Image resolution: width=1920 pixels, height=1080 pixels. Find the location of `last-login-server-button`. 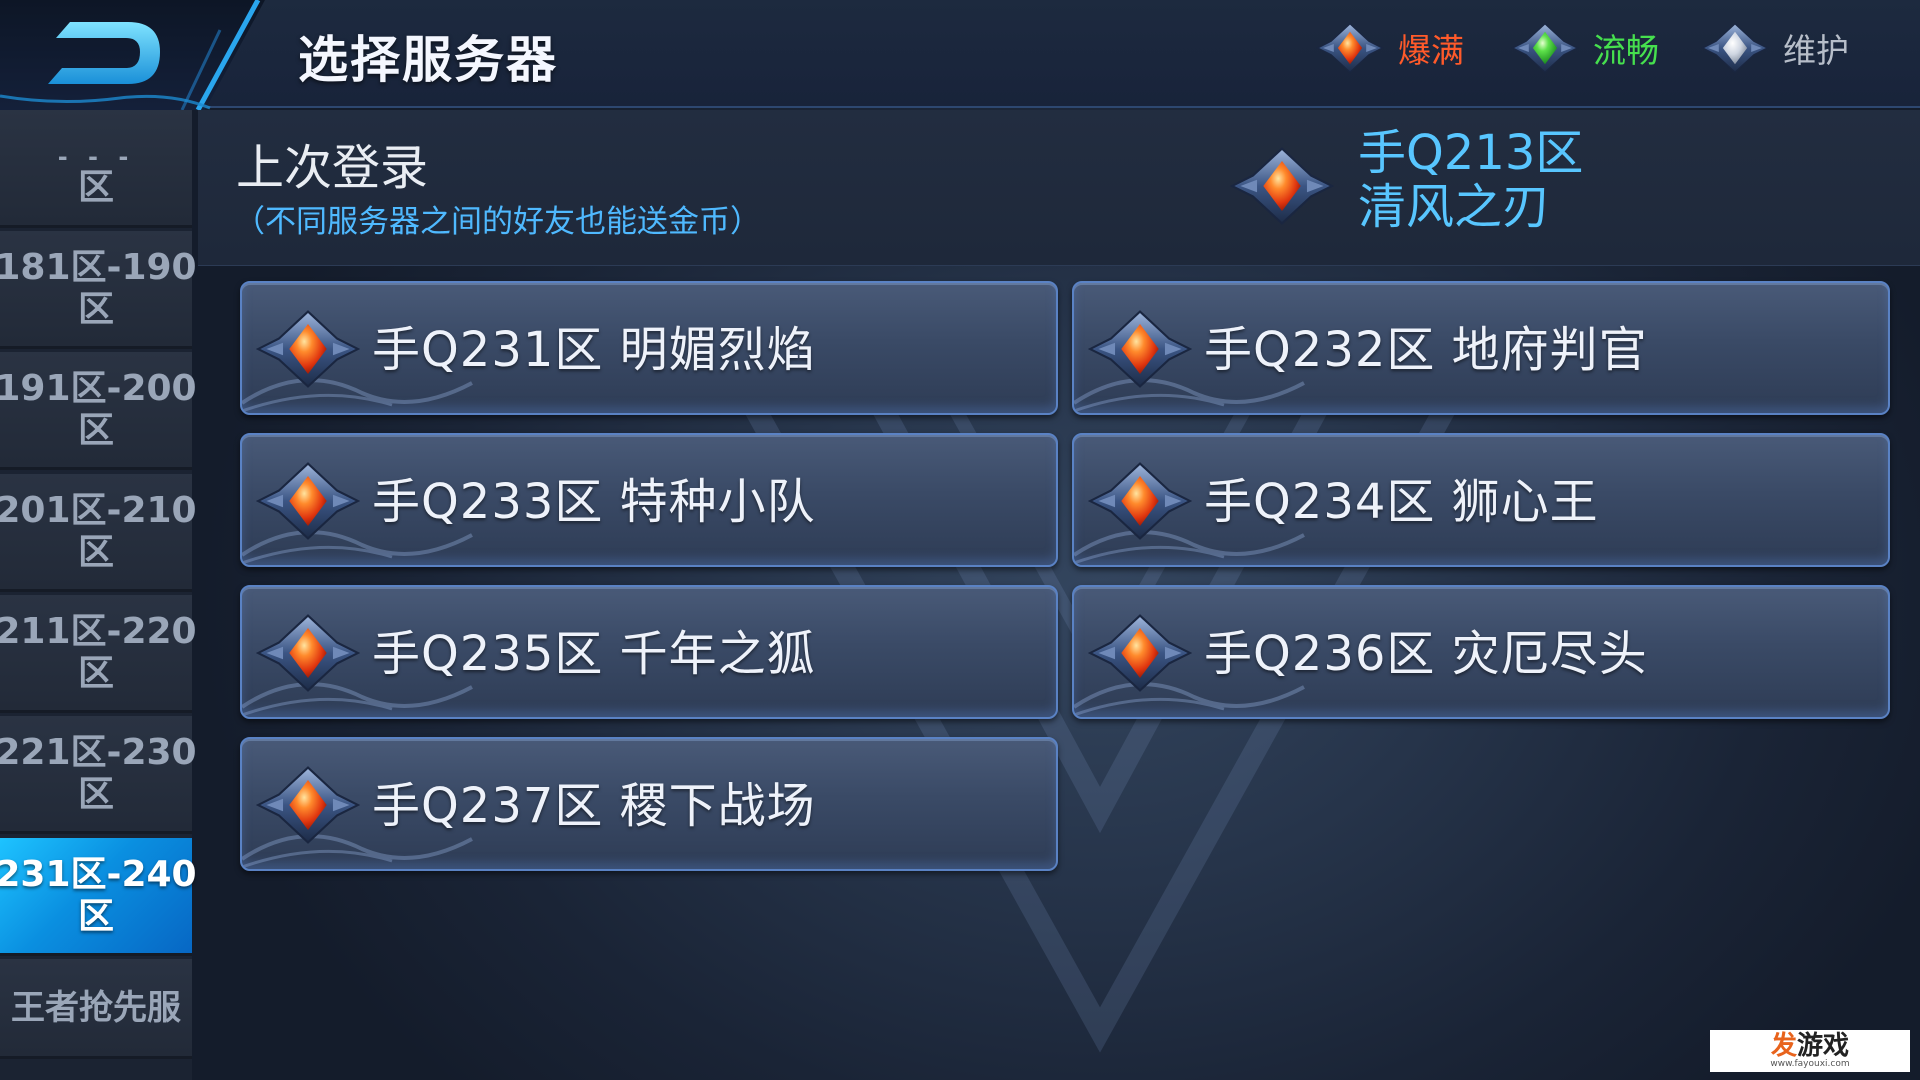

last-login-server-button is located at coordinates (1282, 188).